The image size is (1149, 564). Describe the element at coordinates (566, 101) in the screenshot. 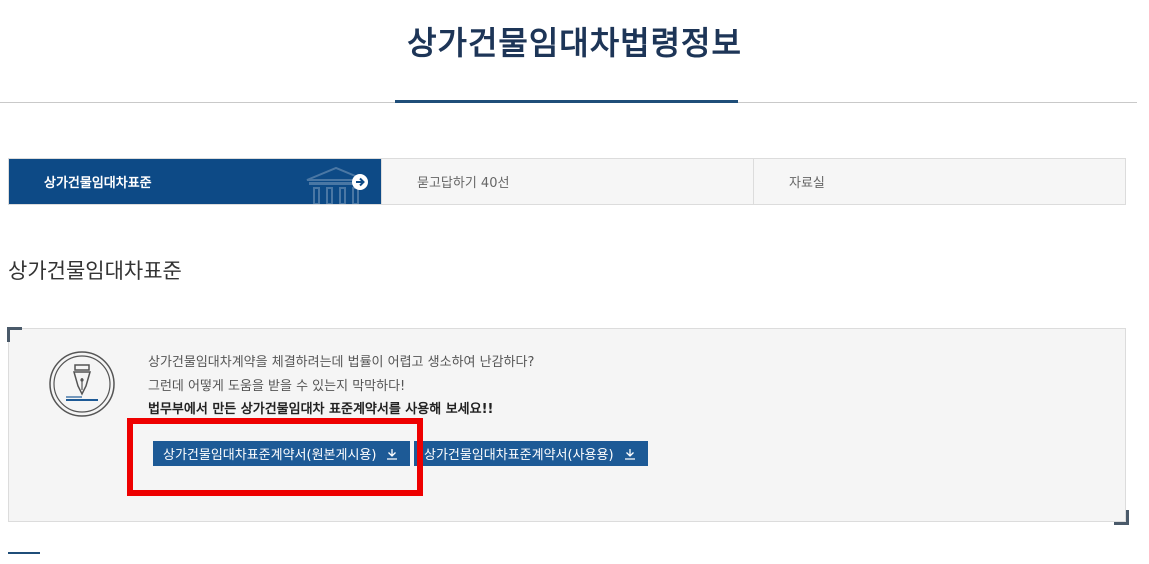

I see `title-accent-bar` at that location.